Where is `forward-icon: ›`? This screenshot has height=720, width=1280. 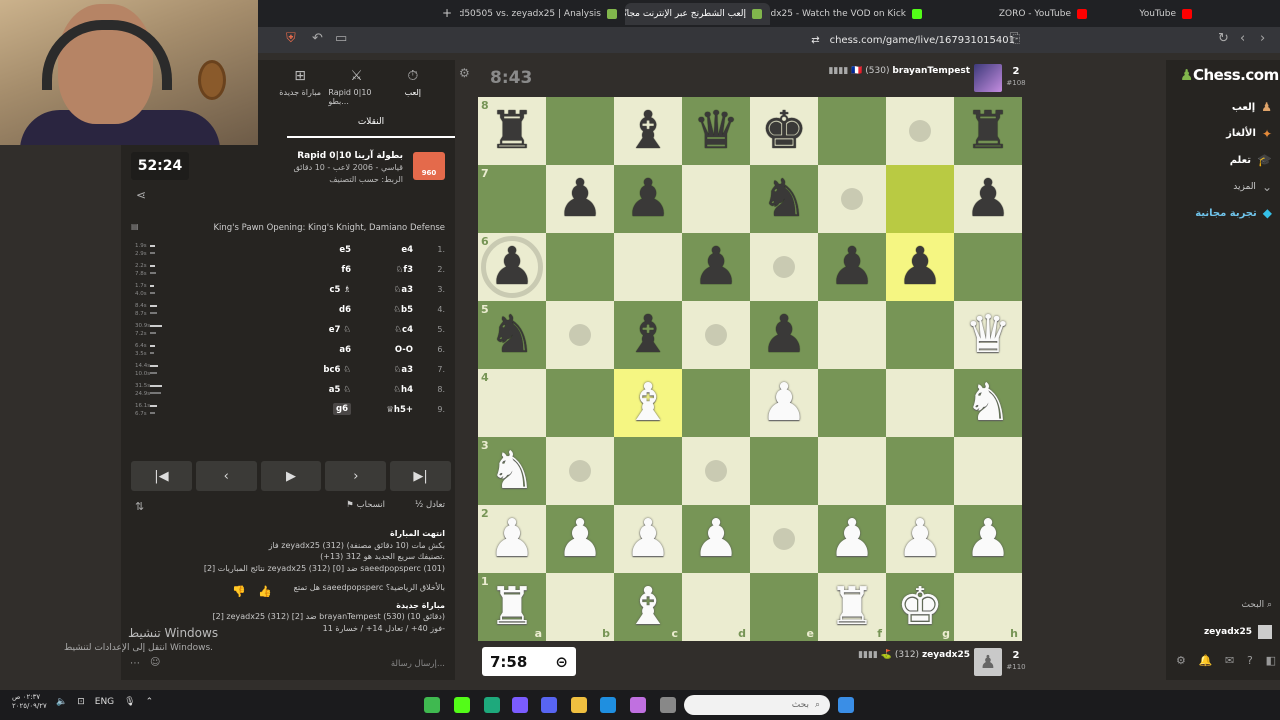 forward-icon: › is located at coordinates (1262, 38).